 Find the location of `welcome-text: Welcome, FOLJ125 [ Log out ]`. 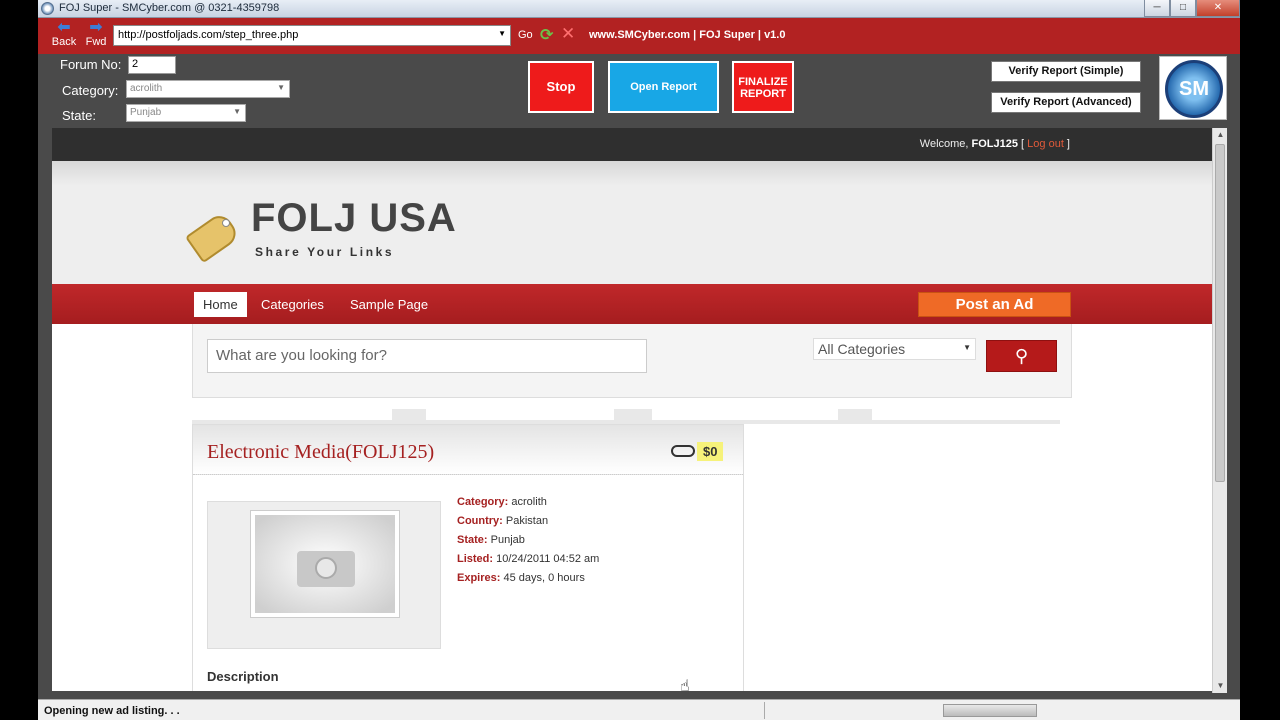

welcome-text: Welcome, FOLJ125 [ Log out ] is located at coordinates (995, 144).